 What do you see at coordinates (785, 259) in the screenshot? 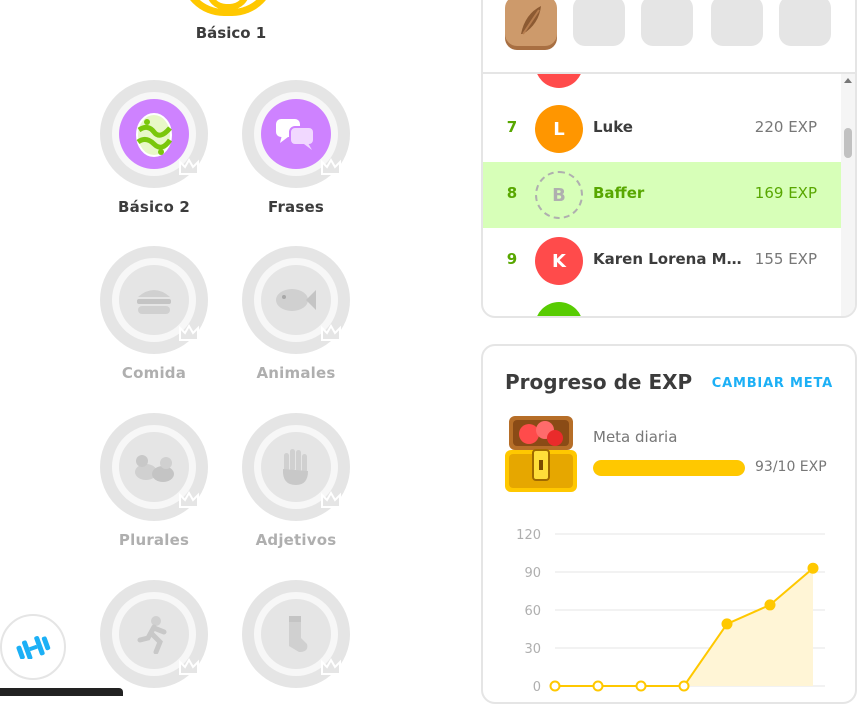
I see `user-xp: 155 EXP` at bounding box center [785, 259].